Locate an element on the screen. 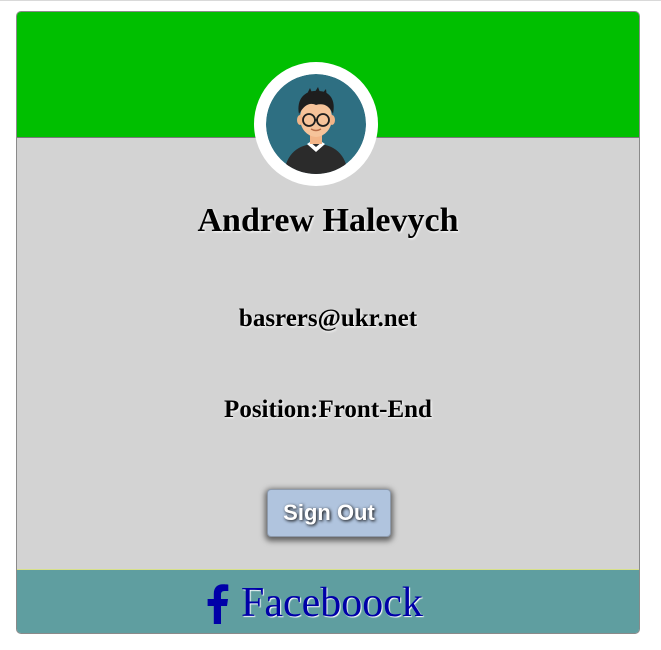 The height and width of the screenshot is (650, 661). facebook-link: Faceboock is located at coordinates (313, 603).